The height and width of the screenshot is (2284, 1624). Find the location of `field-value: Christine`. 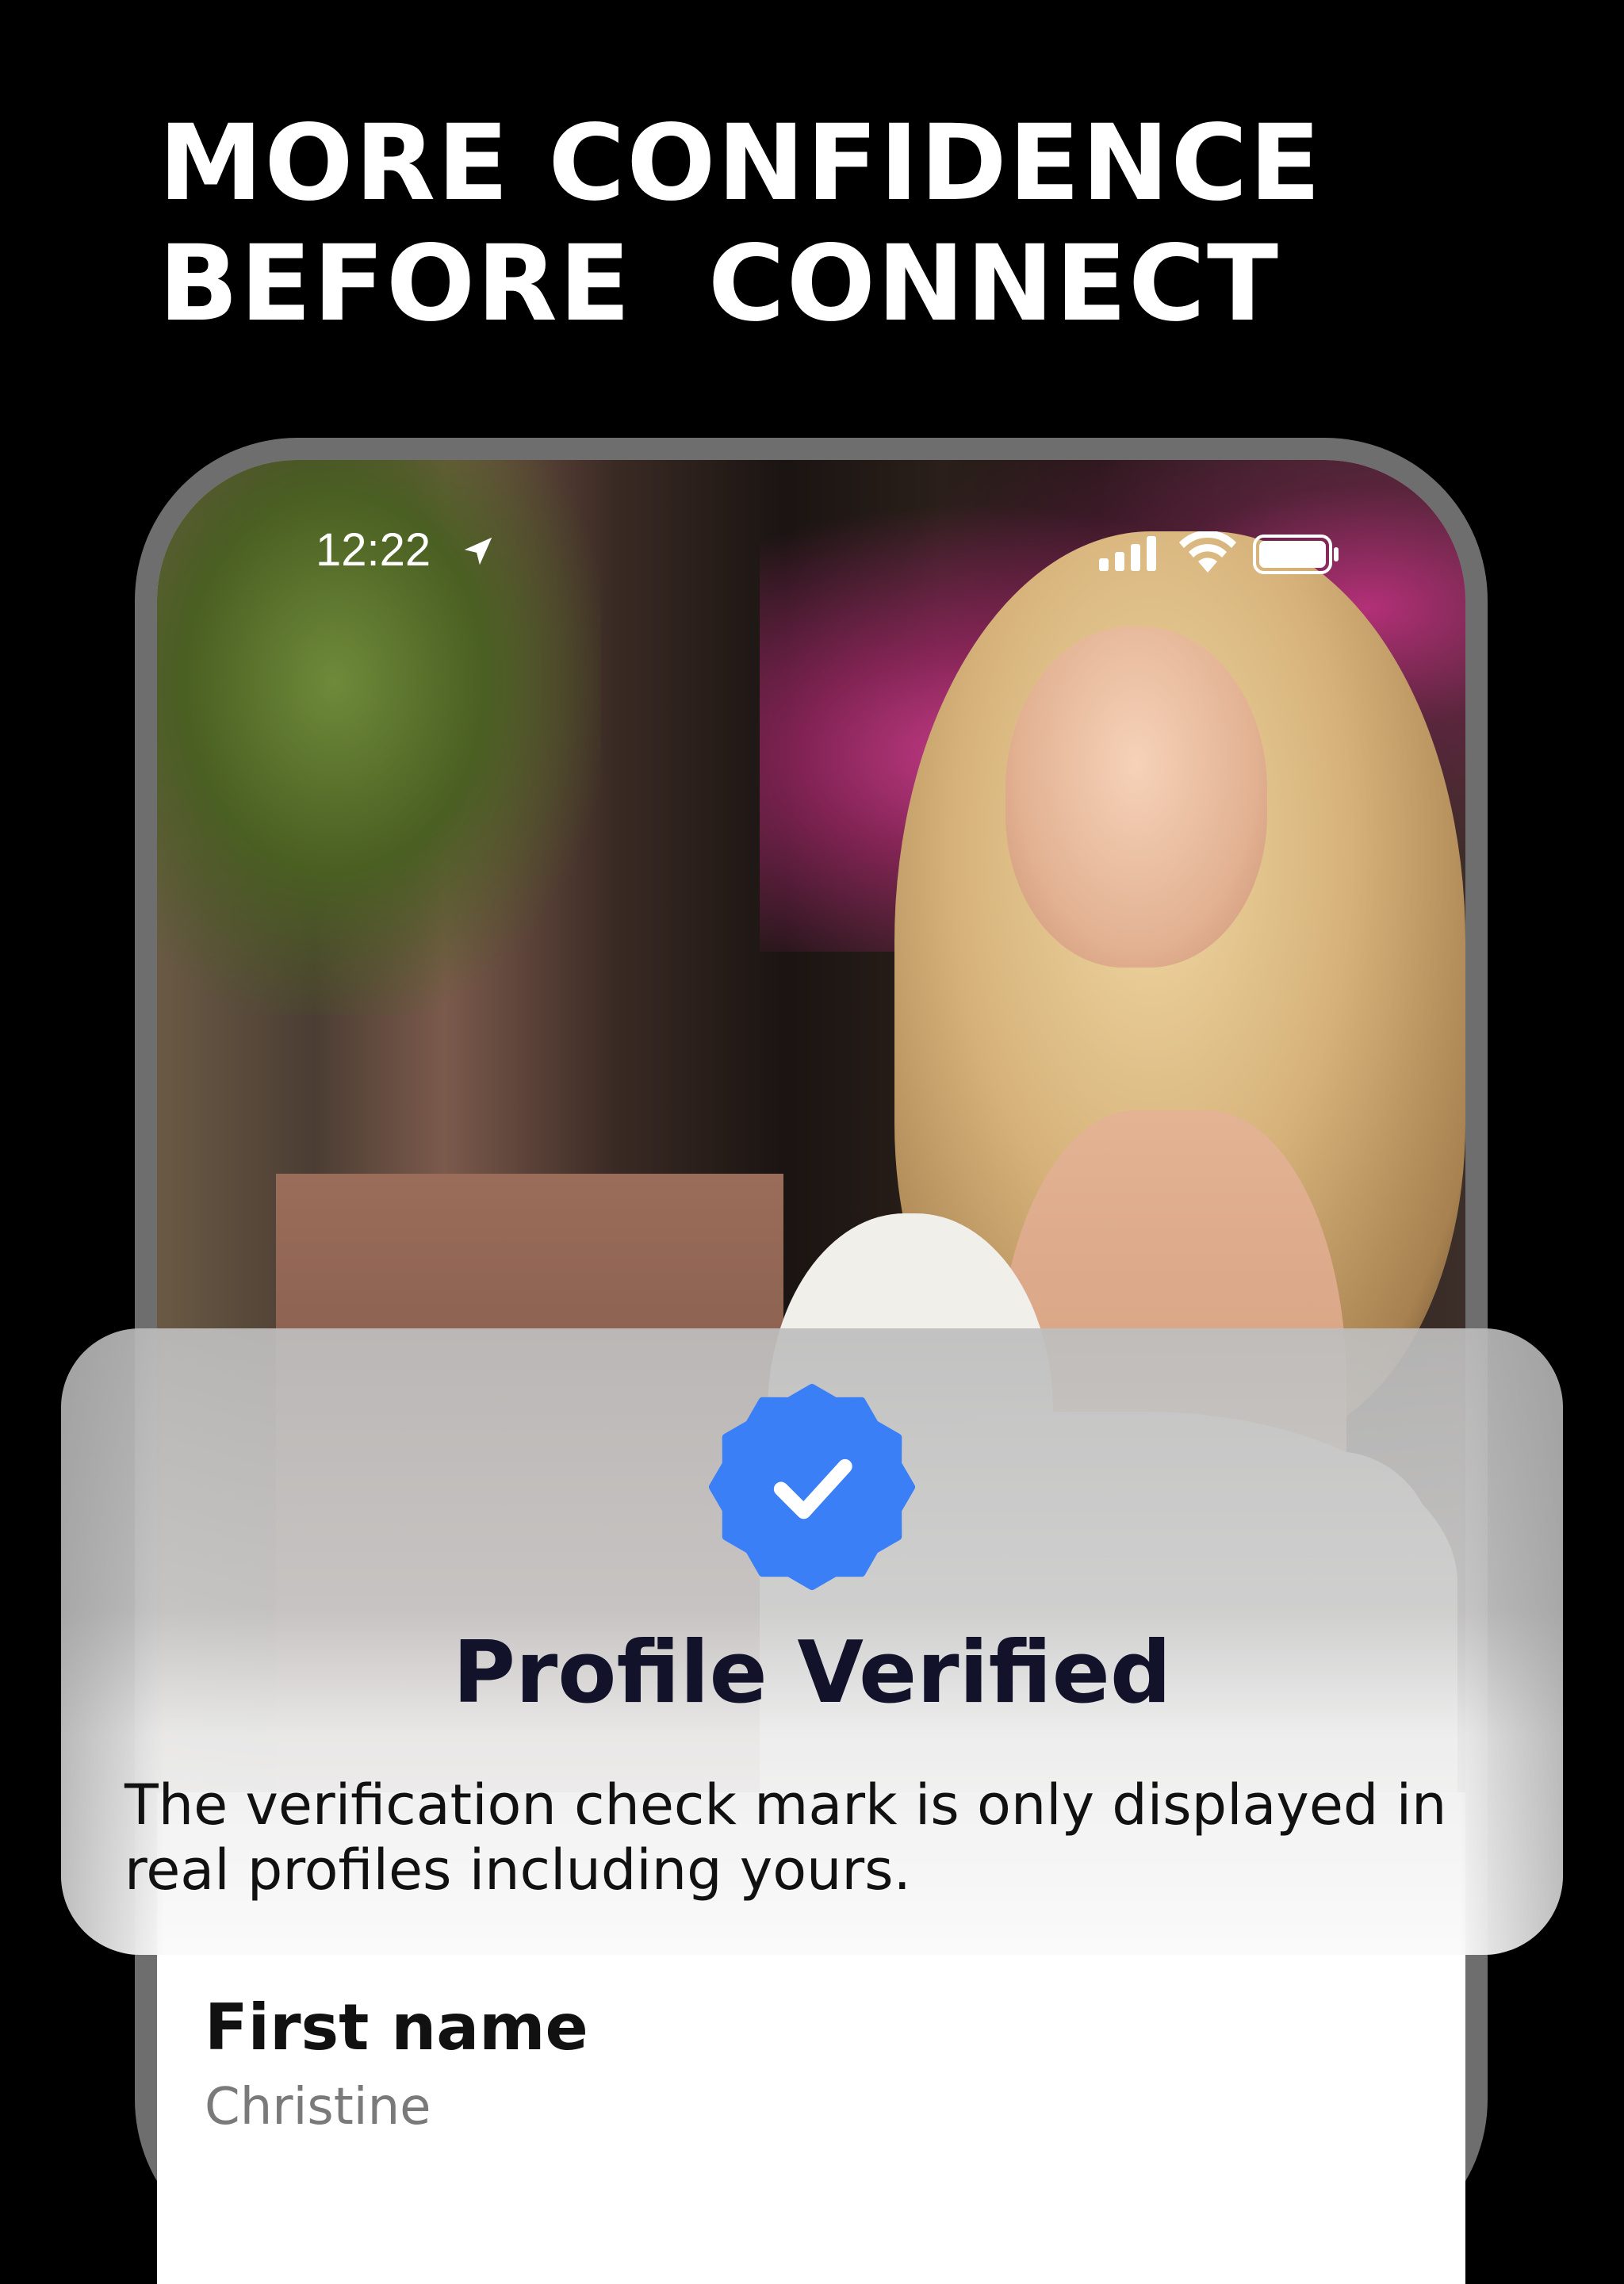

field-value: Christine is located at coordinates (318, 2107).